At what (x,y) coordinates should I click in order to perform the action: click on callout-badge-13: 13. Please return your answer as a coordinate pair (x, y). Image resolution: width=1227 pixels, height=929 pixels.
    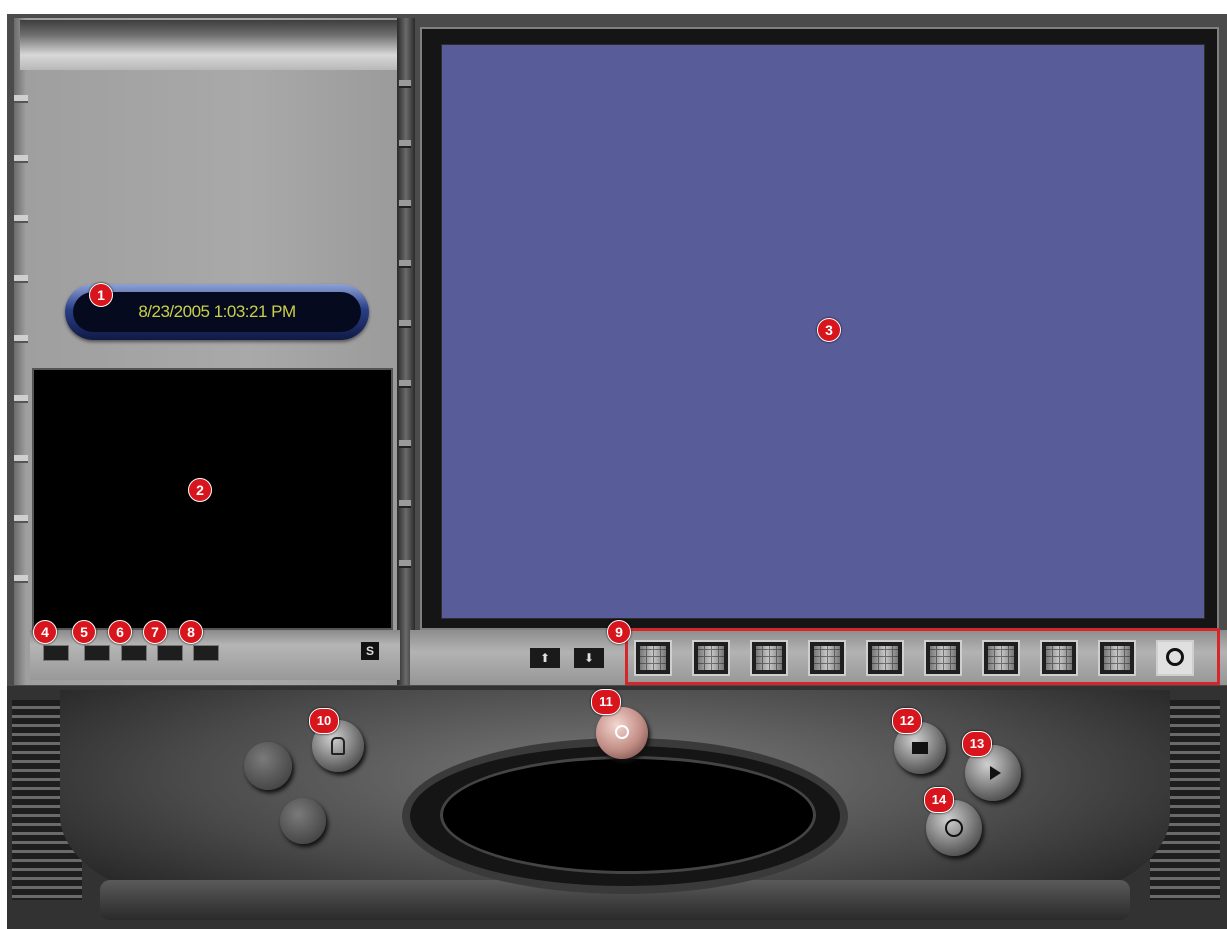
    Looking at the image, I should click on (977, 744).